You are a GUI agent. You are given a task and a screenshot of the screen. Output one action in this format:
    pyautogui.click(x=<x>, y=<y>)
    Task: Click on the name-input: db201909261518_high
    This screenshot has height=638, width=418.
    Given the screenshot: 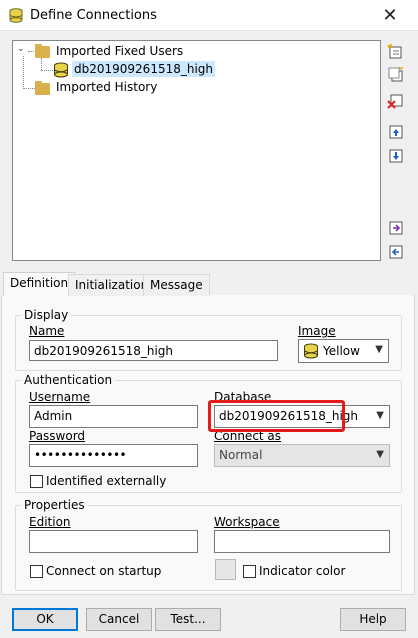 What is the action you would take?
    pyautogui.click(x=153, y=350)
    